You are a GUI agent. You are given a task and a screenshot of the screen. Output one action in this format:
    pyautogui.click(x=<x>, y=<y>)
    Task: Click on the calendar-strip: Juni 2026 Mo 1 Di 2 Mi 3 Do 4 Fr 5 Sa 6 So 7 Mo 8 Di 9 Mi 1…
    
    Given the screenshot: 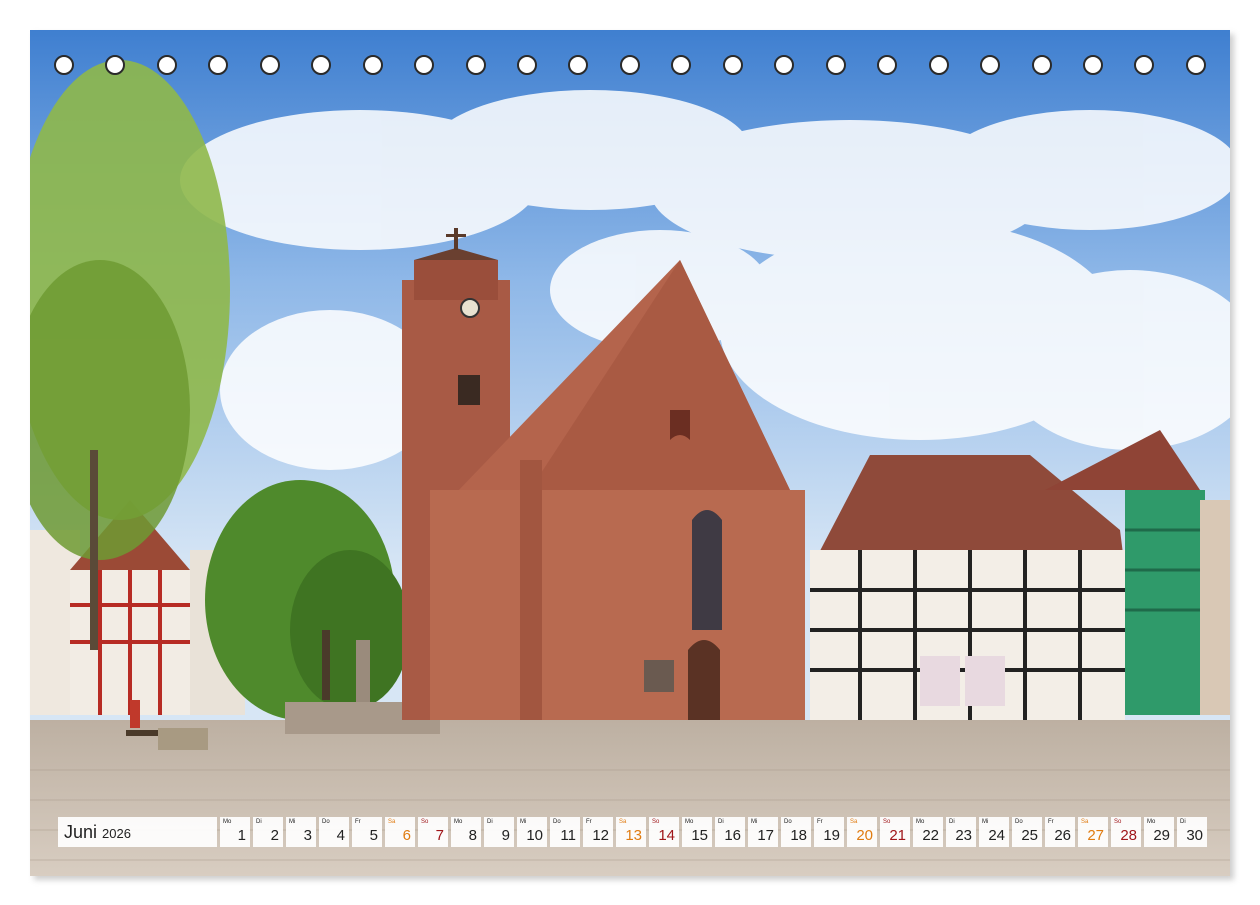 What is the action you would take?
    pyautogui.click(x=632, y=832)
    